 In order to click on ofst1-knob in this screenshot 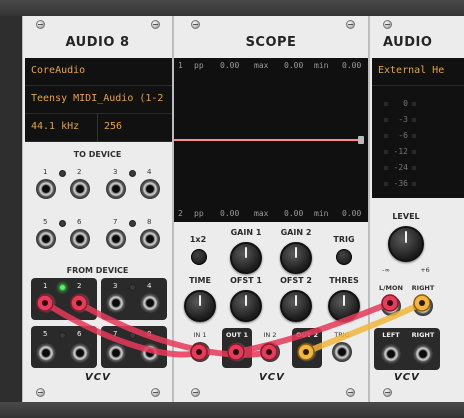, I will do `click(246, 306)`.